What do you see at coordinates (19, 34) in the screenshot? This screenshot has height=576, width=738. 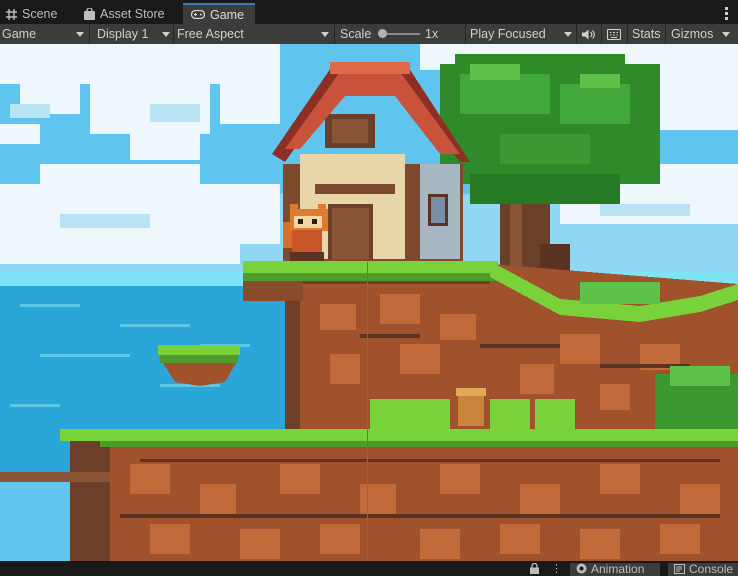 I see `view-select-value: Game` at bounding box center [19, 34].